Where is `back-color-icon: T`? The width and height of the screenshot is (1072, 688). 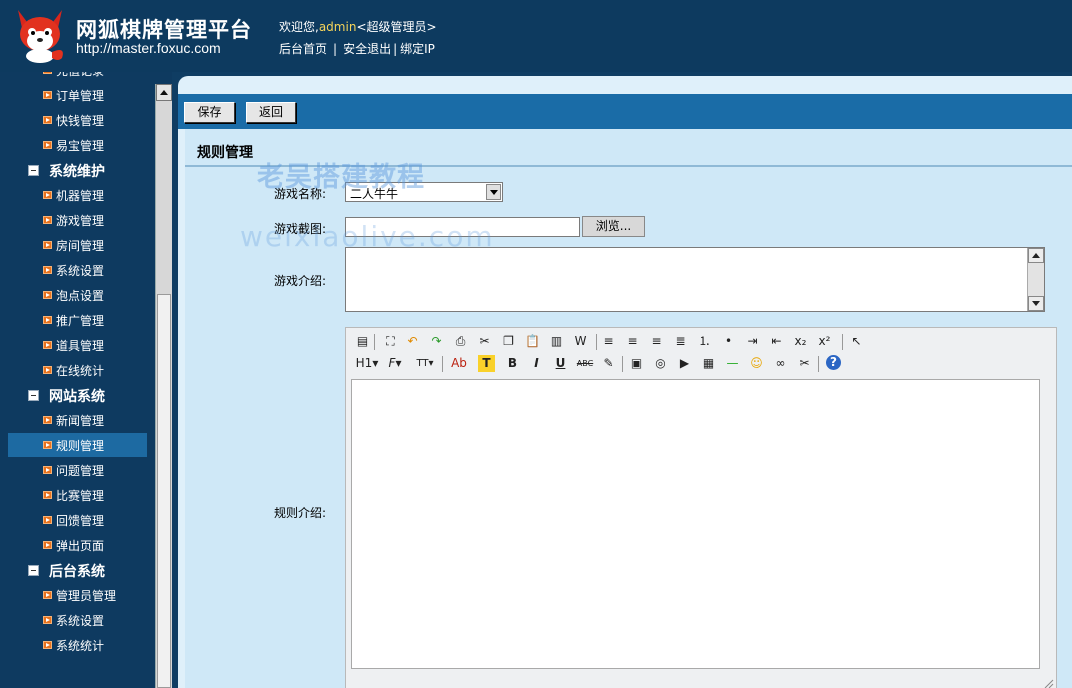 back-color-icon: T is located at coordinates (486, 363).